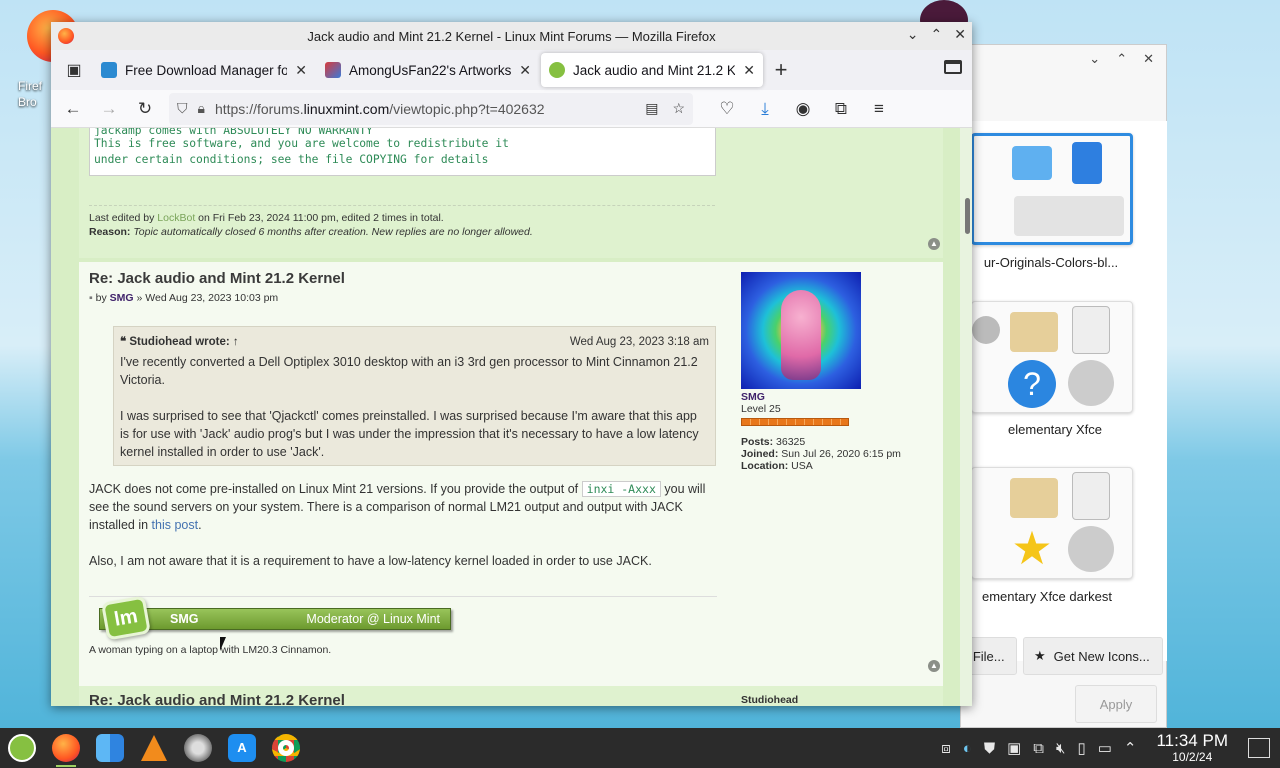 This screenshot has width=1280, height=768. What do you see at coordinates (286, 748) in the screenshot?
I see `taskbar-chrome` at bounding box center [286, 748].